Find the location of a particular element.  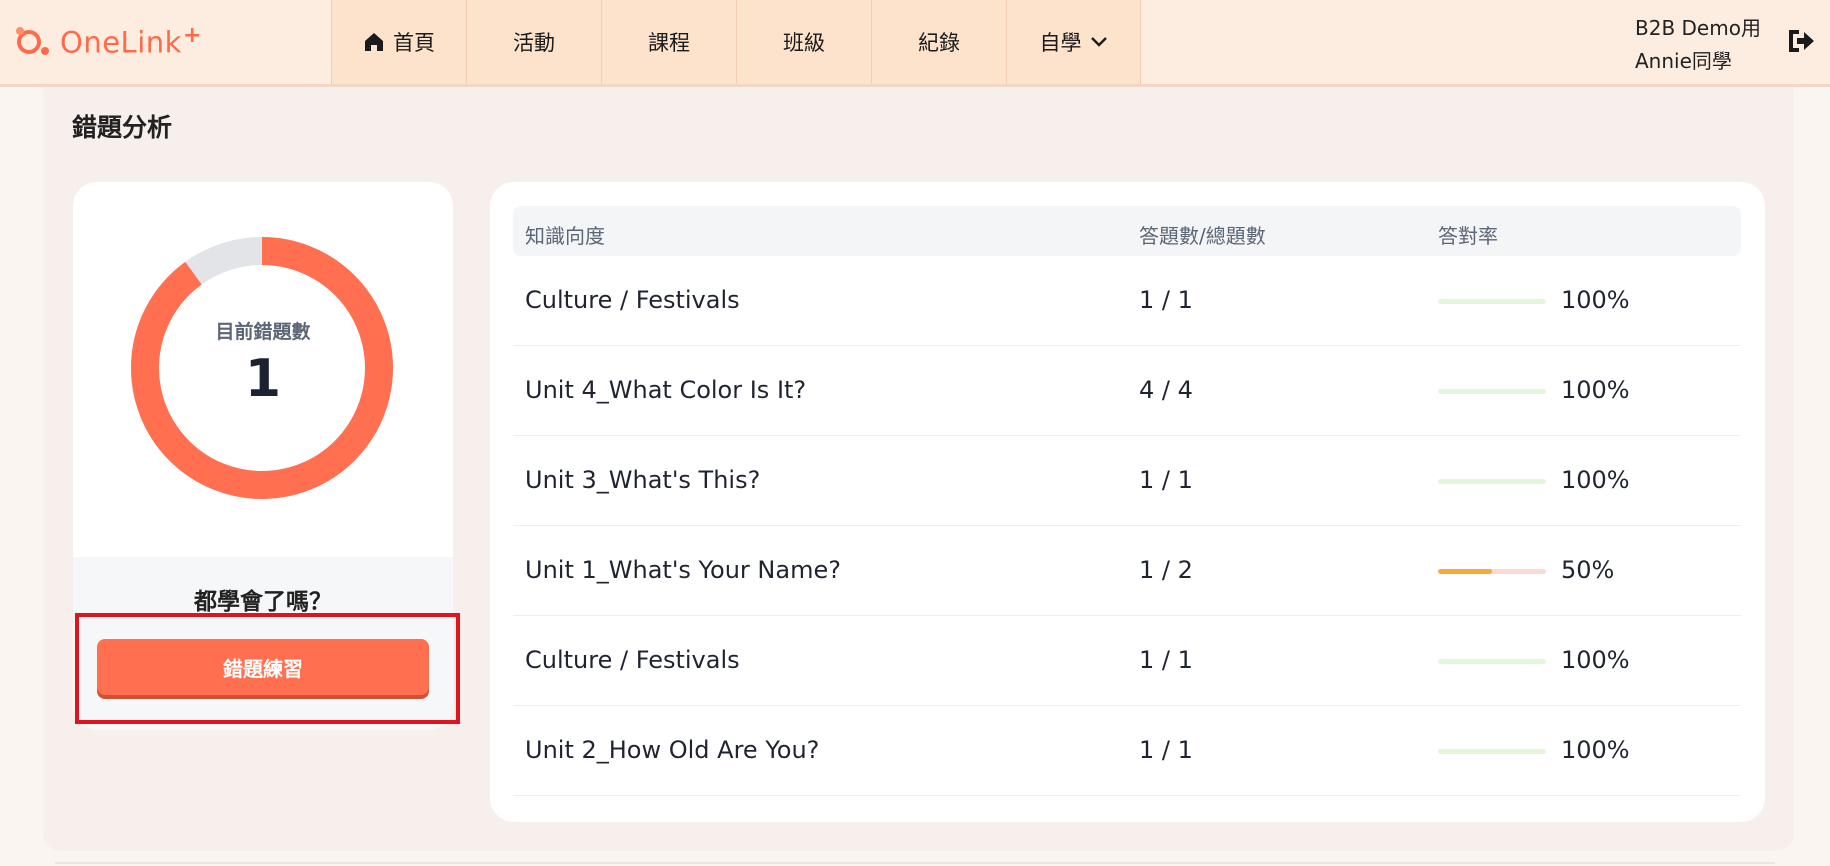

nav-item-courses: 課程 is located at coordinates (668, 42).